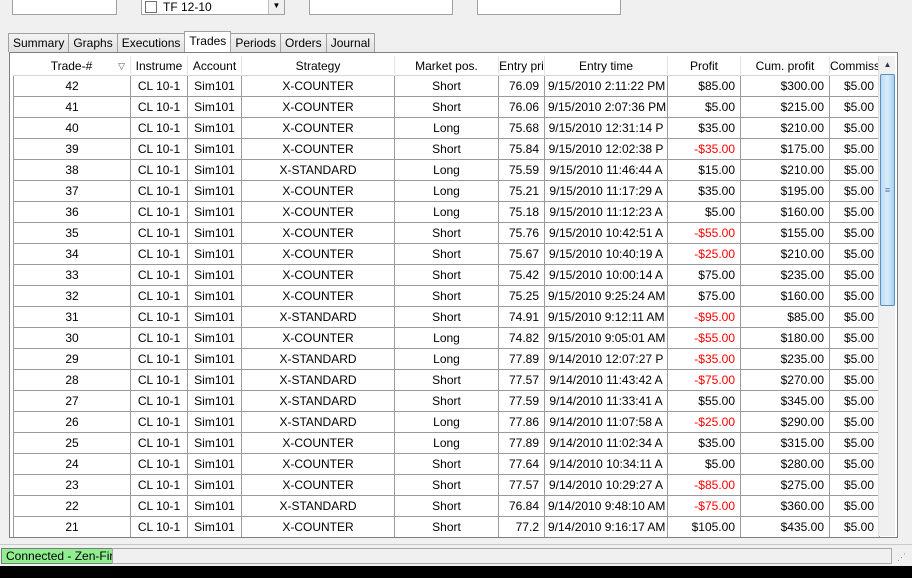 The image size is (912, 578). I want to click on cell-entry-time: 9/15/2010 2:07:36 PM, so click(606, 107).